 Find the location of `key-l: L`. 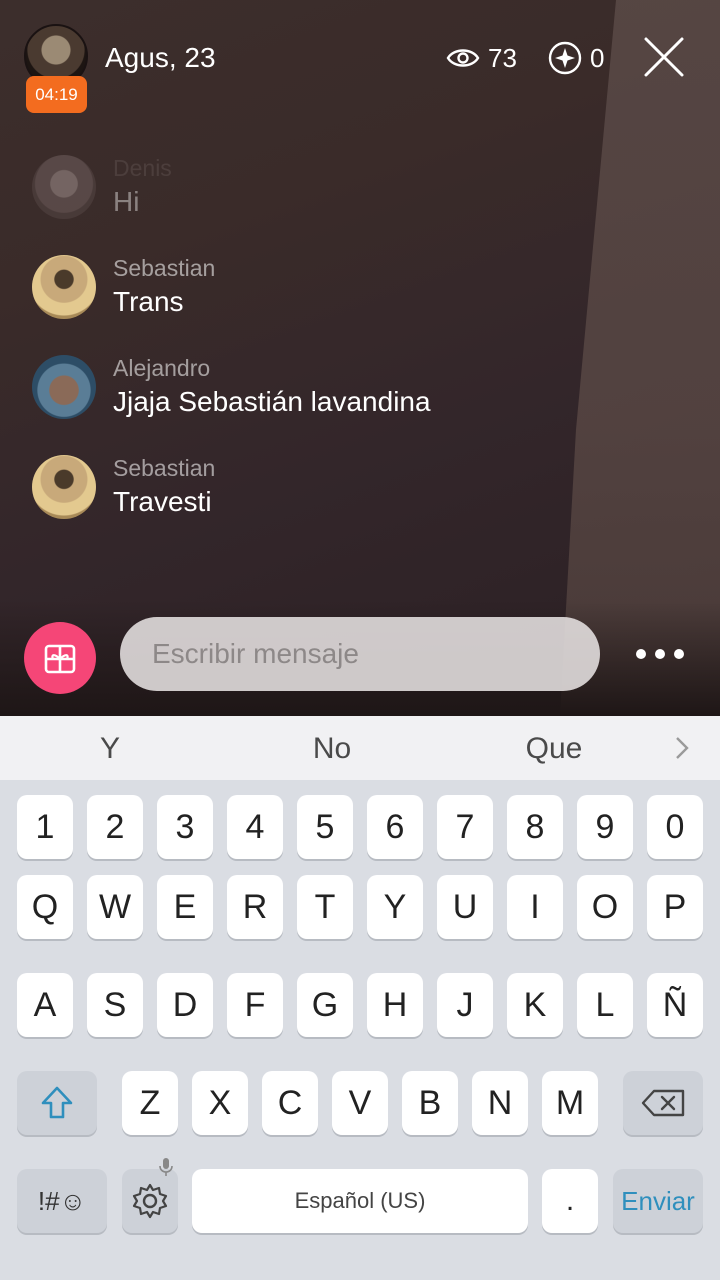

key-l: L is located at coordinates (605, 1005).